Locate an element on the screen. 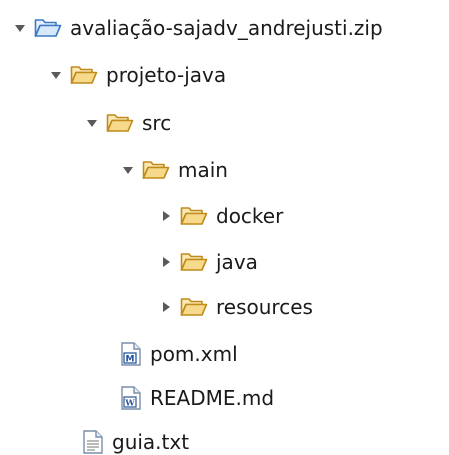  tree-item-java: java is located at coordinates (208, 262).